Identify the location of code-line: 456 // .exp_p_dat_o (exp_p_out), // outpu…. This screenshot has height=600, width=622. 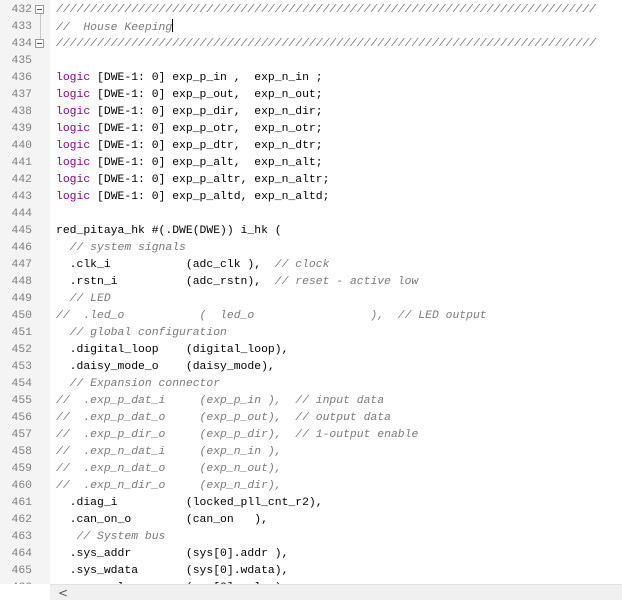
(311, 418).